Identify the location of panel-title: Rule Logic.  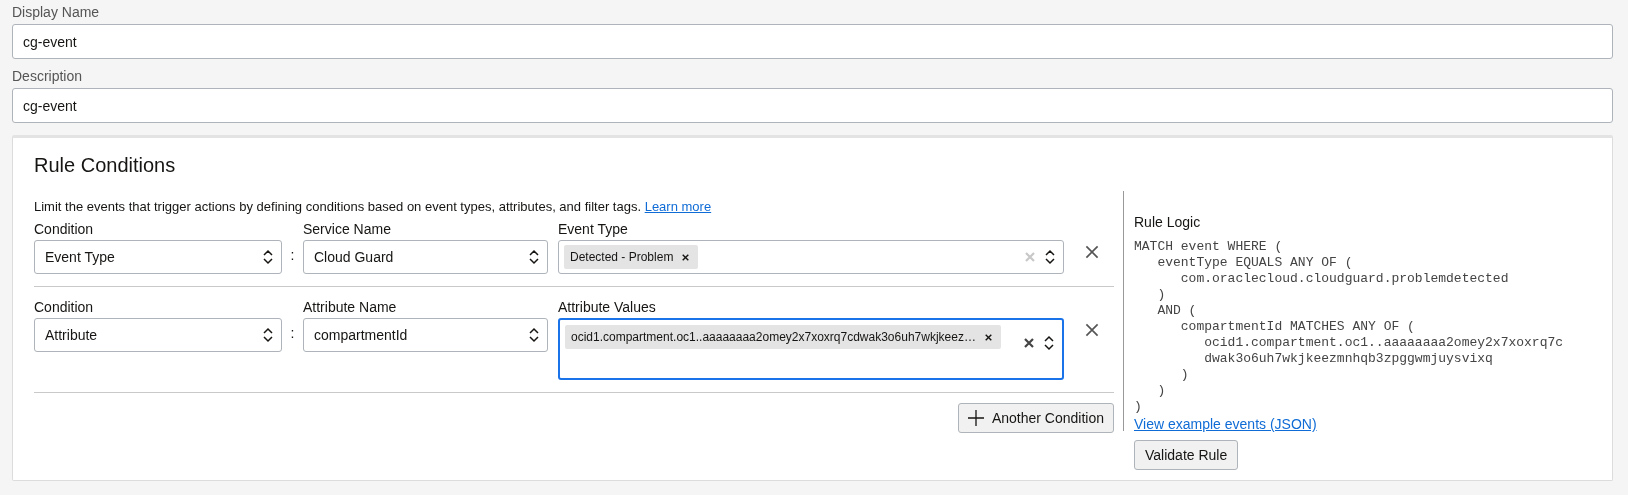
(1167, 222).